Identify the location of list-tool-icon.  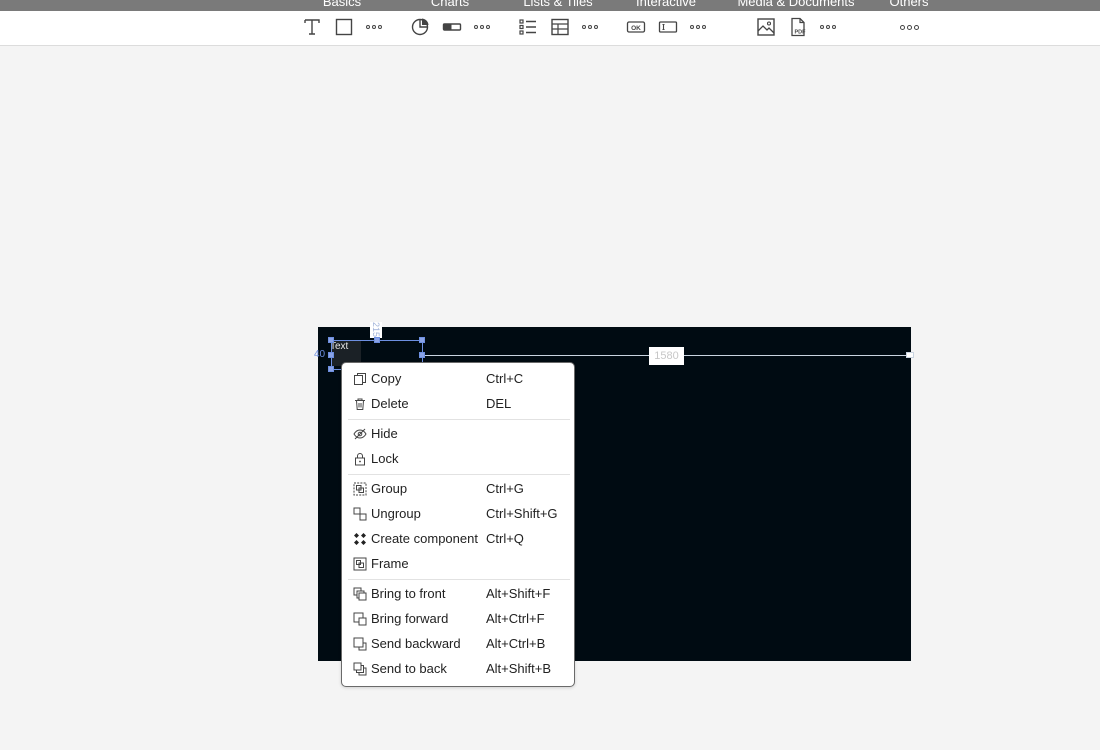
(528, 27).